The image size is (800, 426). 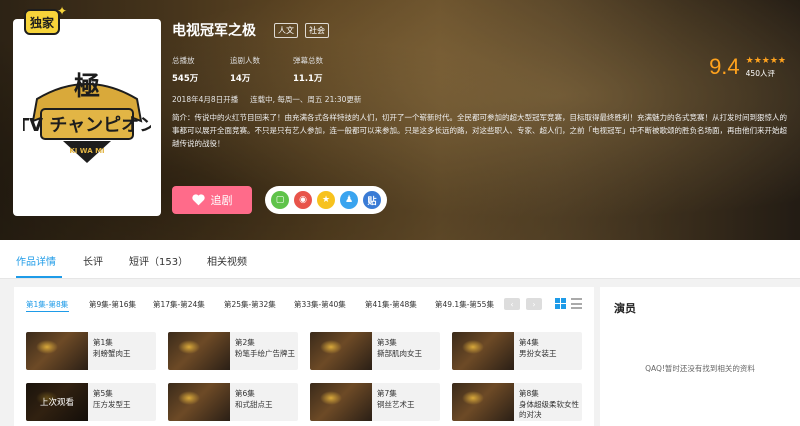 What do you see at coordinates (747, 67) in the screenshot?
I see `rating-block: 9.4 ★★★★★ 450人评` at bounding box center [747, 67].